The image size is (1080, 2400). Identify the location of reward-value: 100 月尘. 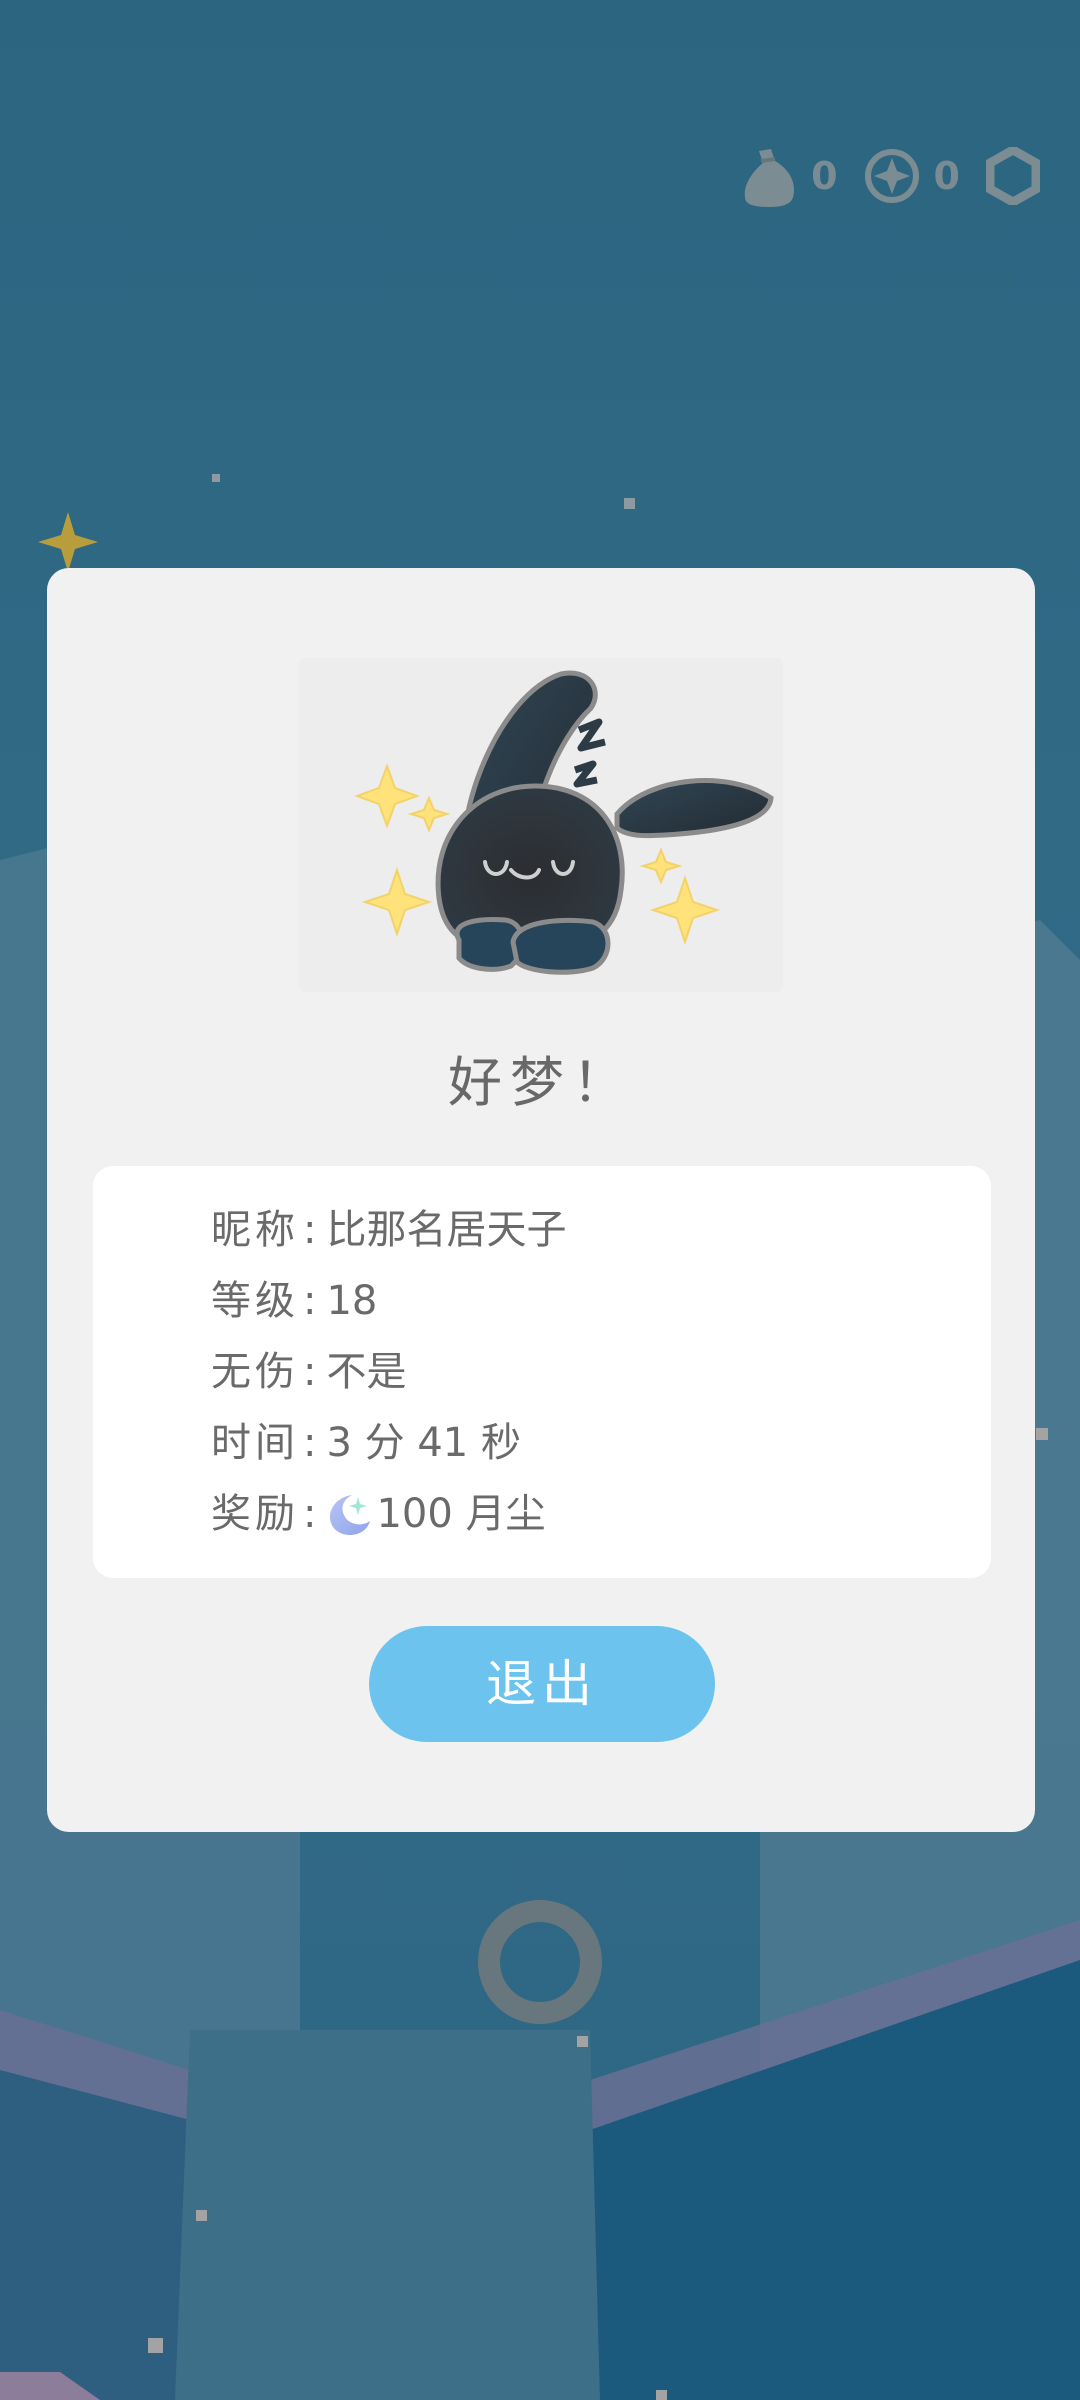
(461, 1514).